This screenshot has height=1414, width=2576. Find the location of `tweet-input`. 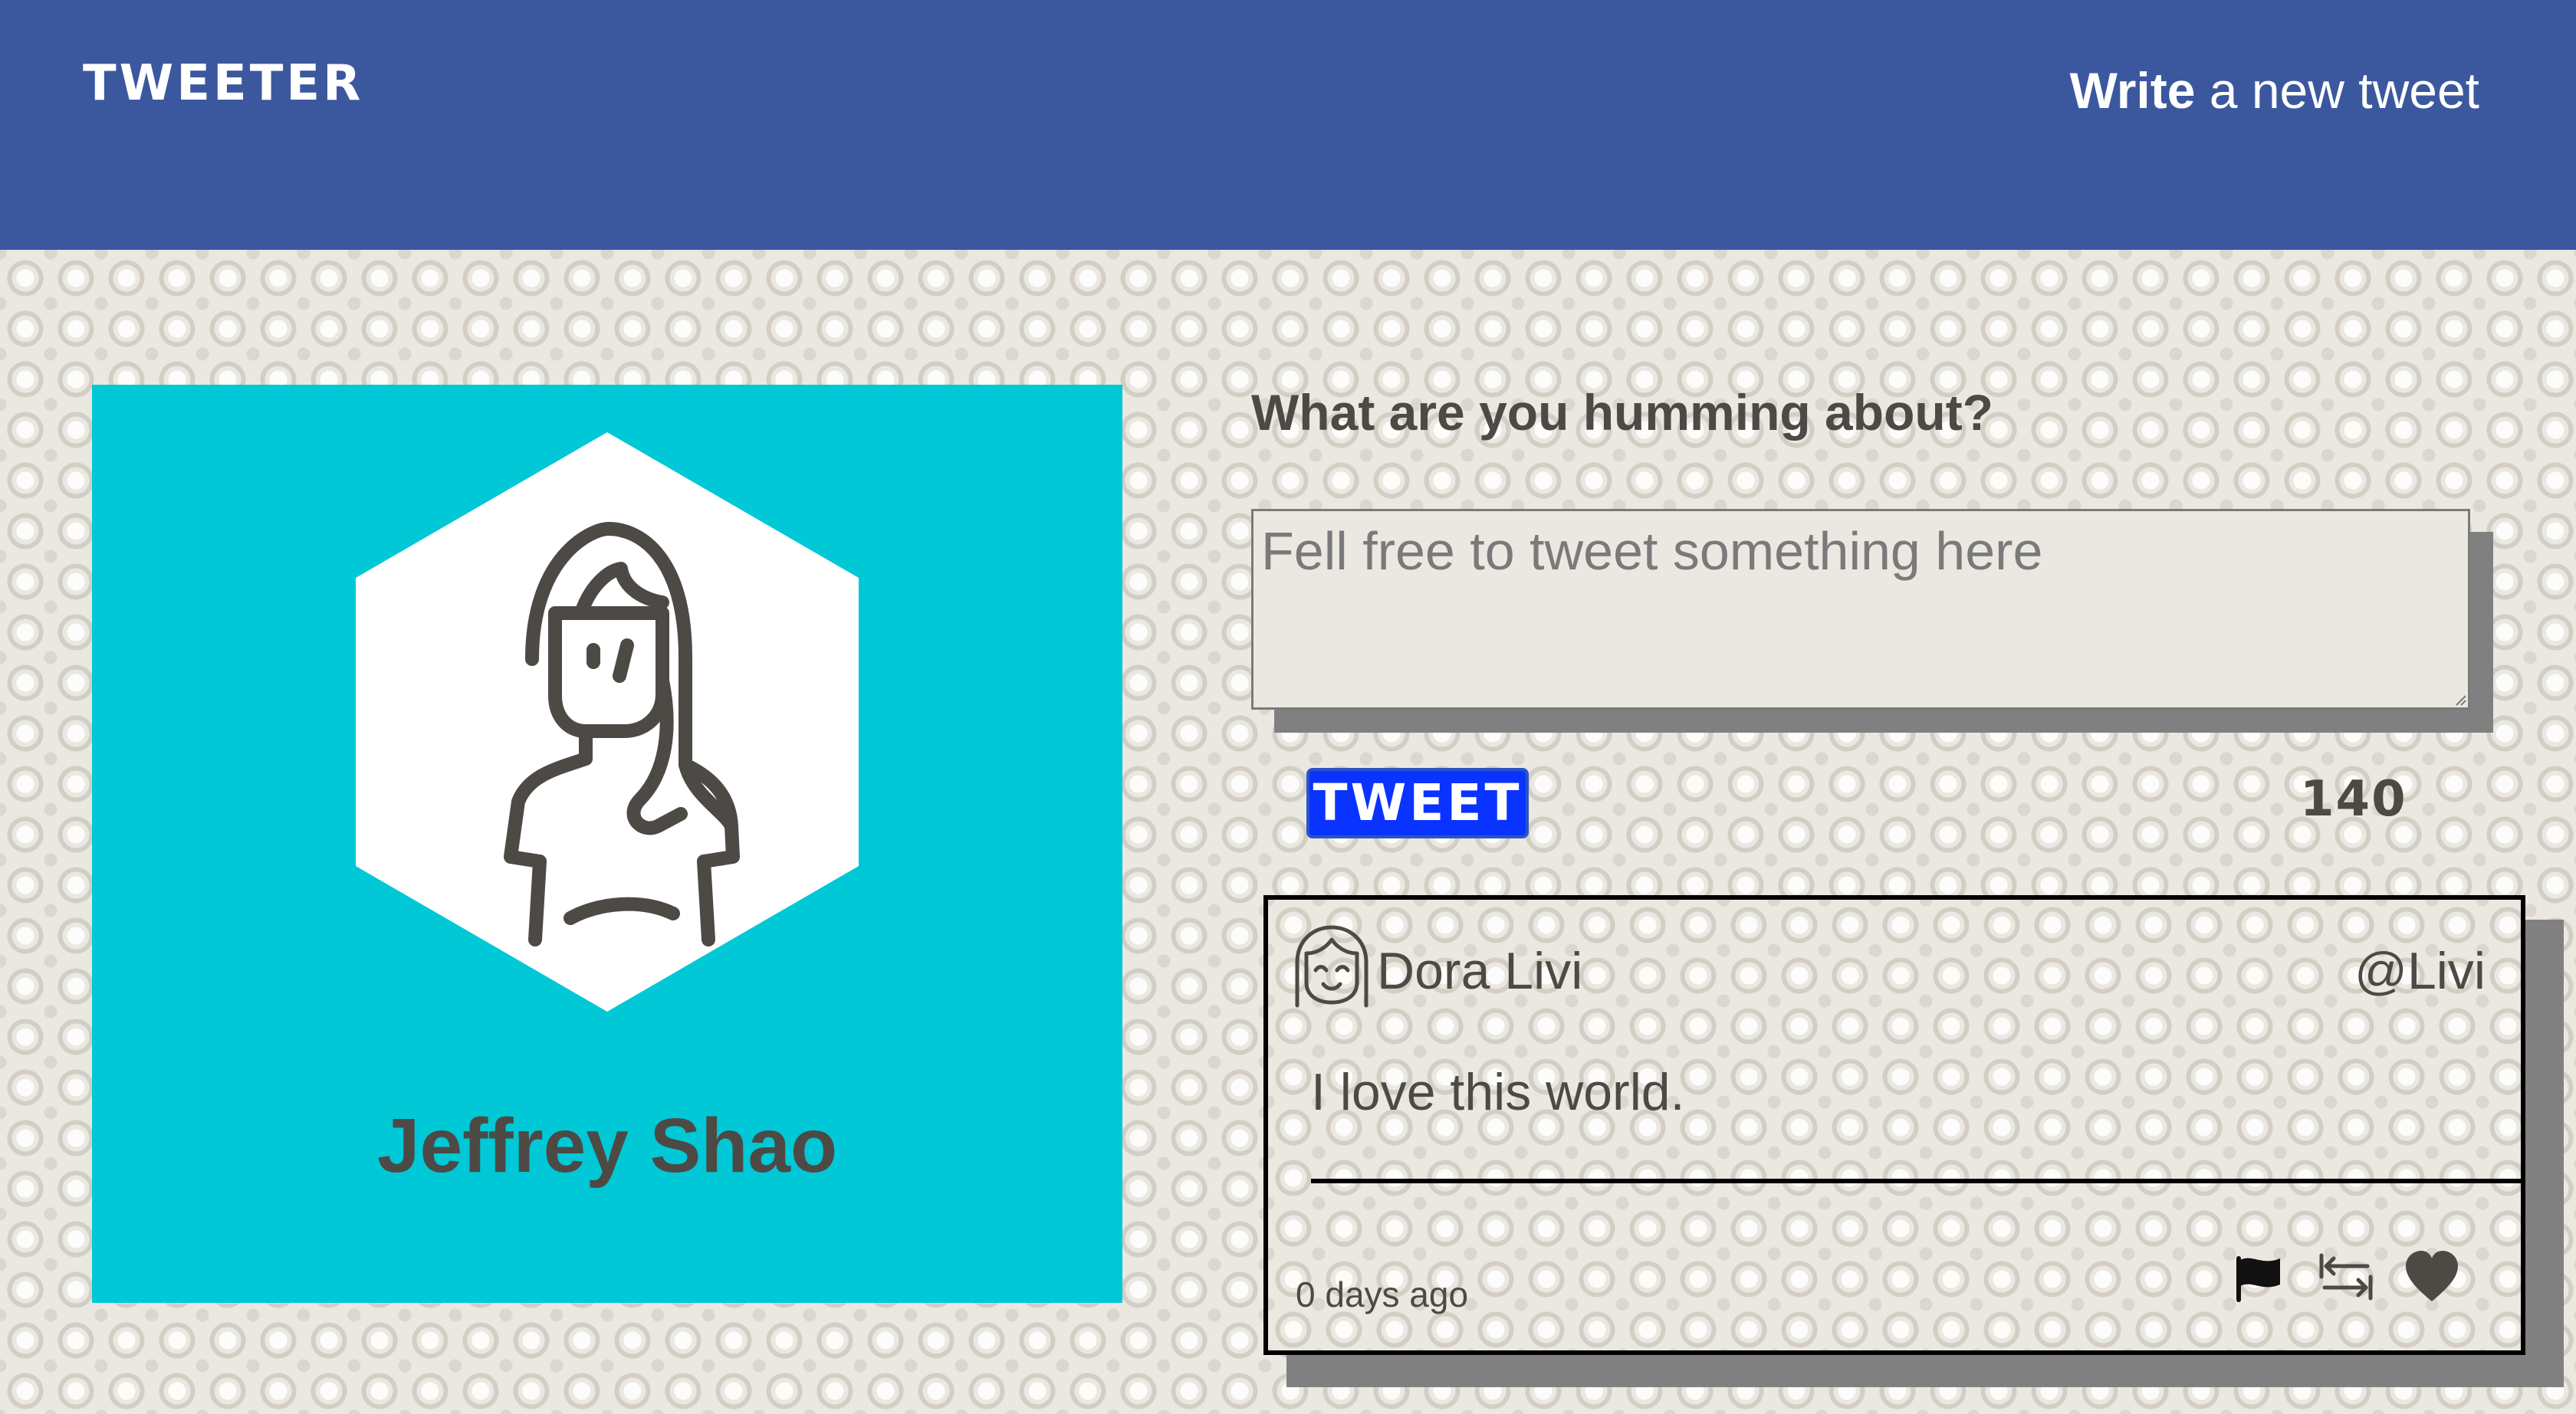

tweet-input is located at coordinates (1860, 609).